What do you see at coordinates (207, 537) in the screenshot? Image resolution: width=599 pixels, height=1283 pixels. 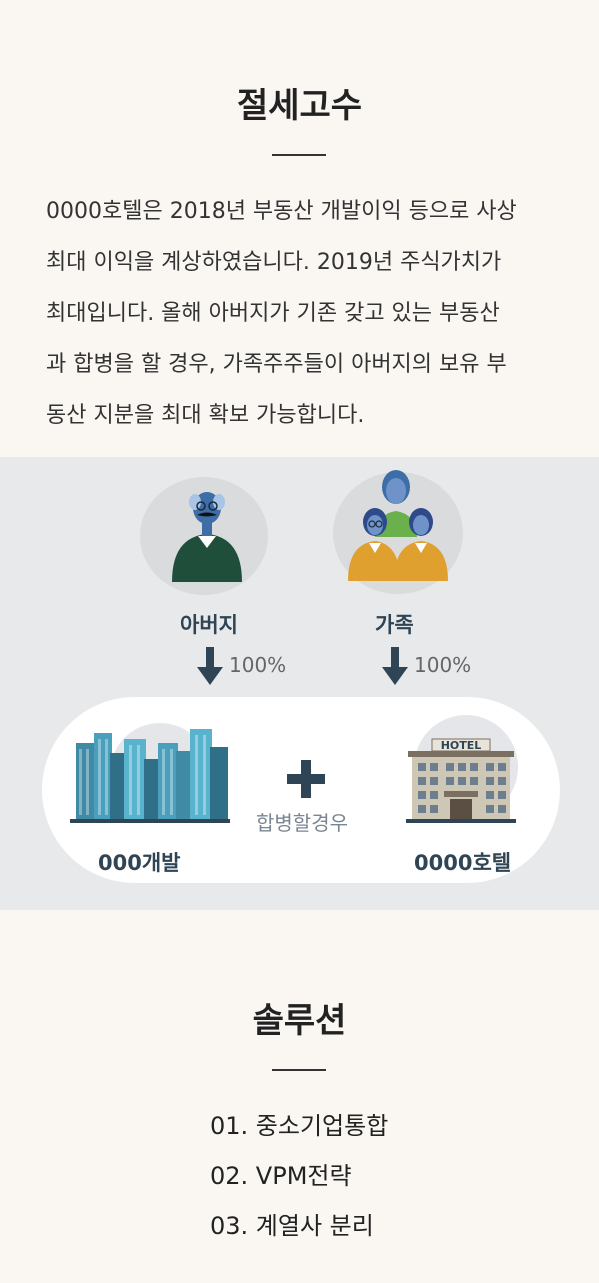 I see `father-icon` at bounding box center [207, 537].